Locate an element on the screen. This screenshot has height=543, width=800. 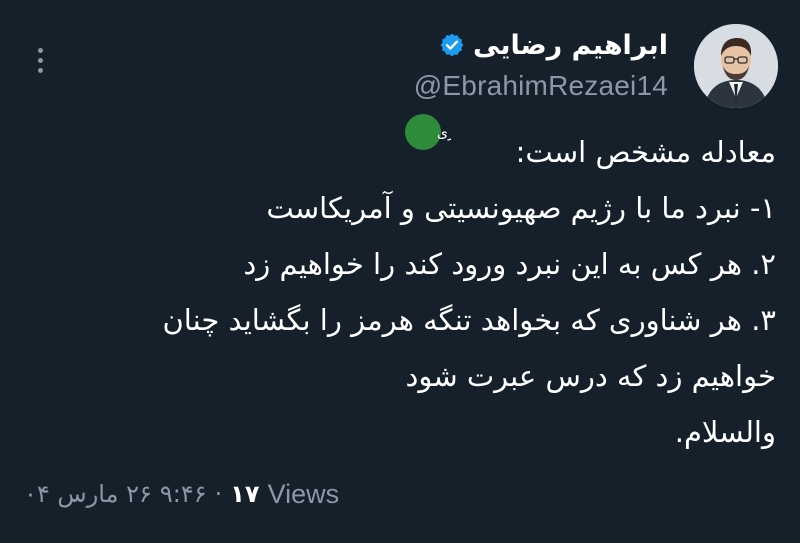
verified-badge-icon is located at coordinates (452, 45).